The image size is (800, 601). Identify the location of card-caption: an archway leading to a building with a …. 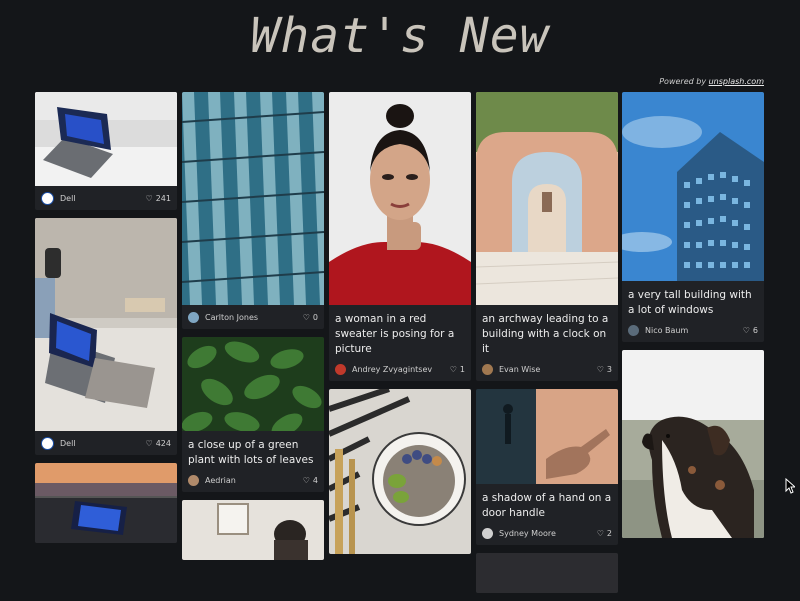
(545, 334).